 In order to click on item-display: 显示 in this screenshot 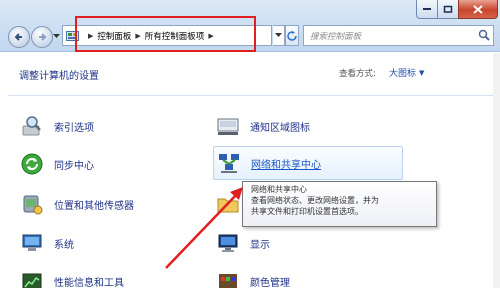, I will do `click(243, 243)`.